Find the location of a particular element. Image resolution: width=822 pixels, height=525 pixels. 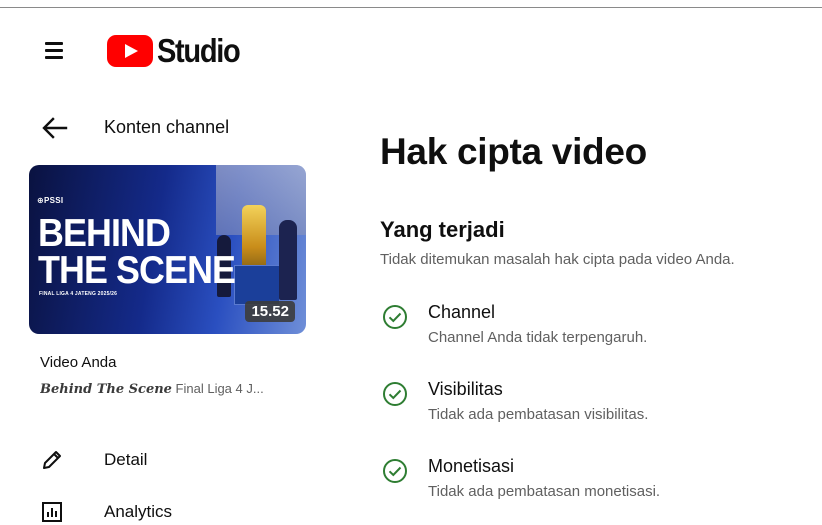

logo-text: Studio is located at coordinates (199, 50).